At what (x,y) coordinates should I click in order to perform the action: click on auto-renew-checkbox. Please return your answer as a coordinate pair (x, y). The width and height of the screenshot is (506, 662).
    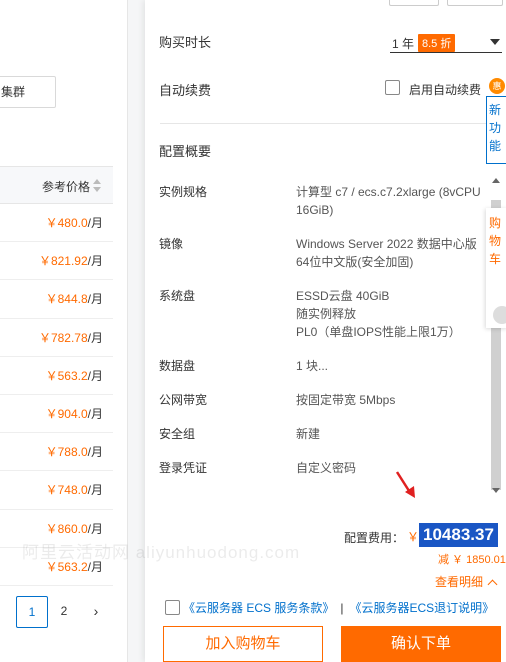
    Looking at the image, I should click on (392, 87).